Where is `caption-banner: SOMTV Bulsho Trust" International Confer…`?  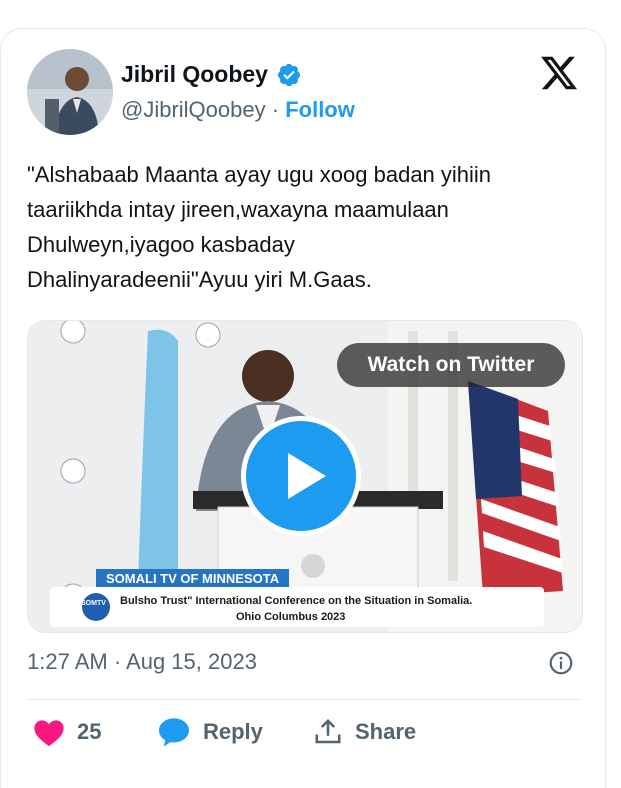
caption-banner: SOMTV Bulsho Trust" International Confer… is located at coordinates (297, 607).